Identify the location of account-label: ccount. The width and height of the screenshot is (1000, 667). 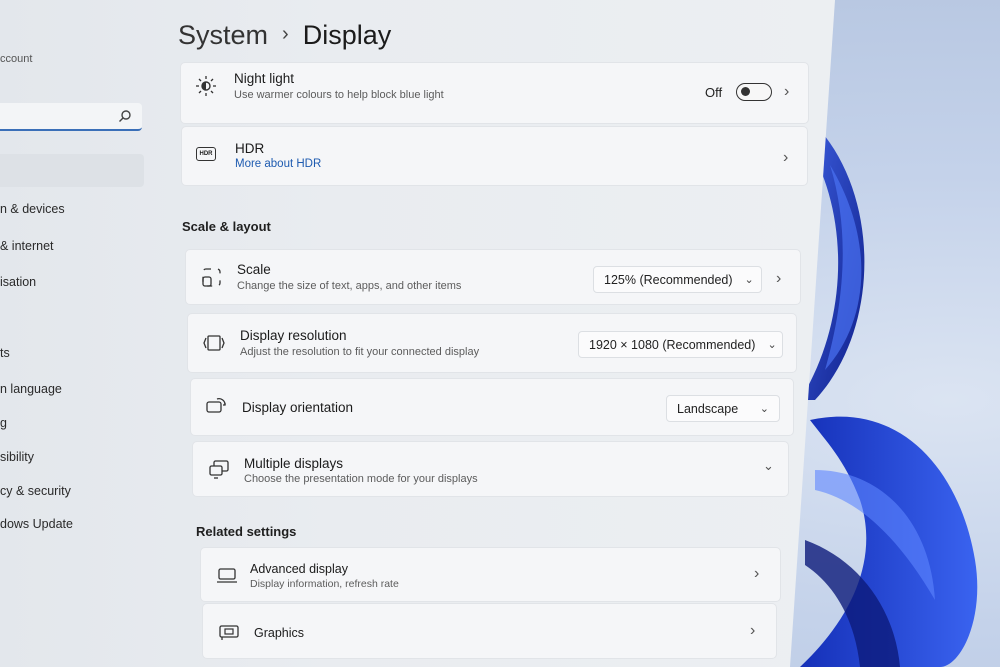
(16, 59).